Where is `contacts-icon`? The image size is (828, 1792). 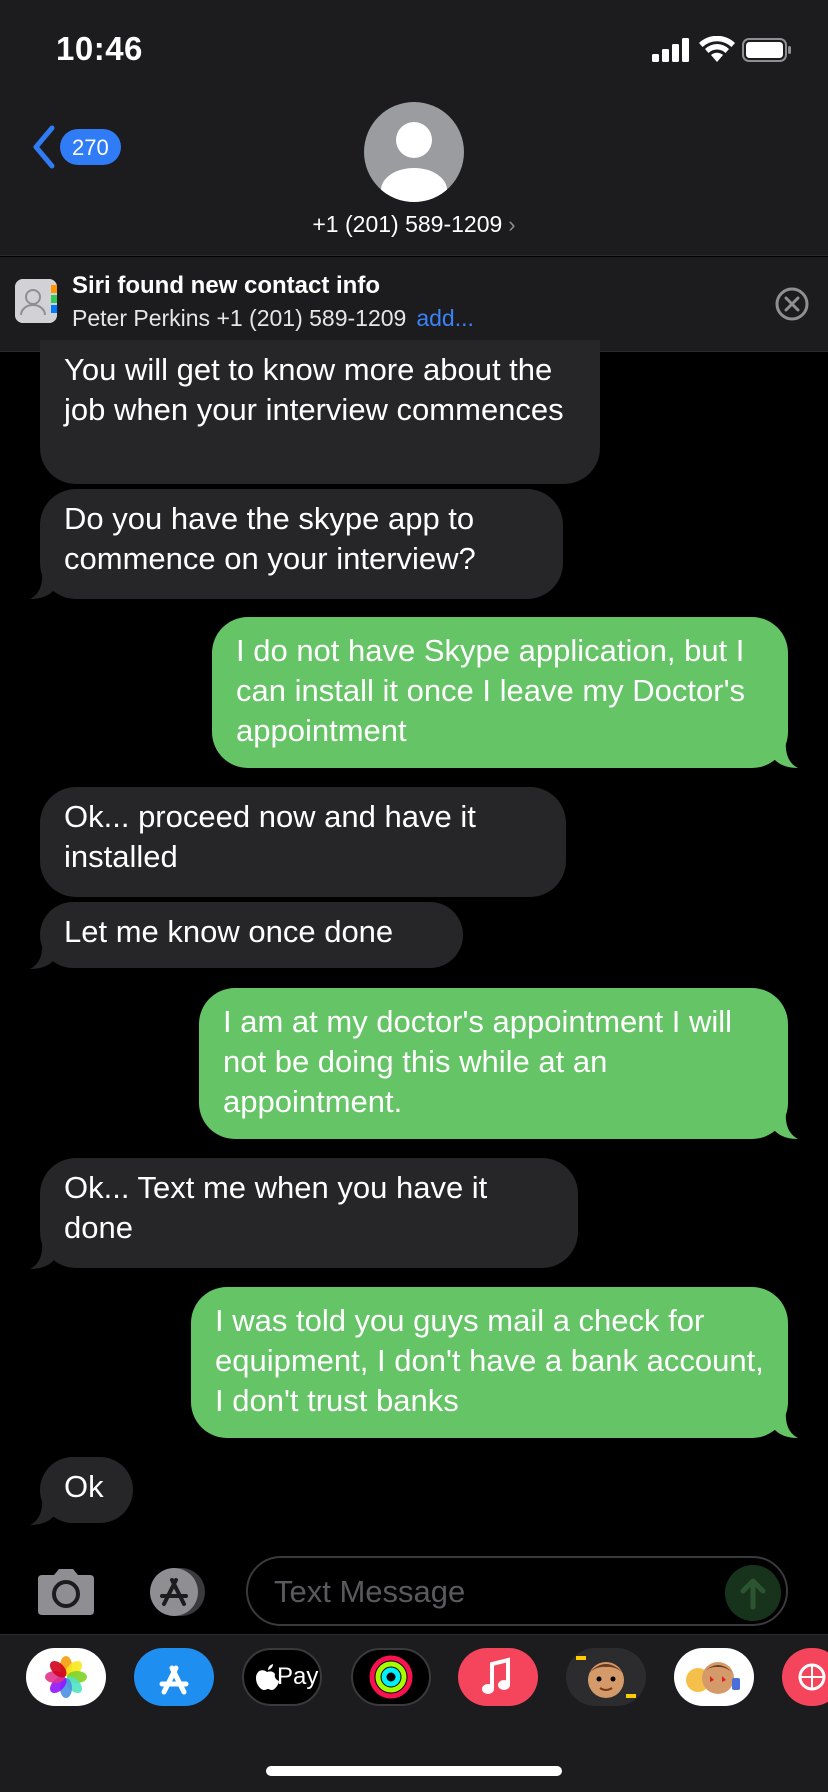 contacts-icon is located at coordinates (36, 301).